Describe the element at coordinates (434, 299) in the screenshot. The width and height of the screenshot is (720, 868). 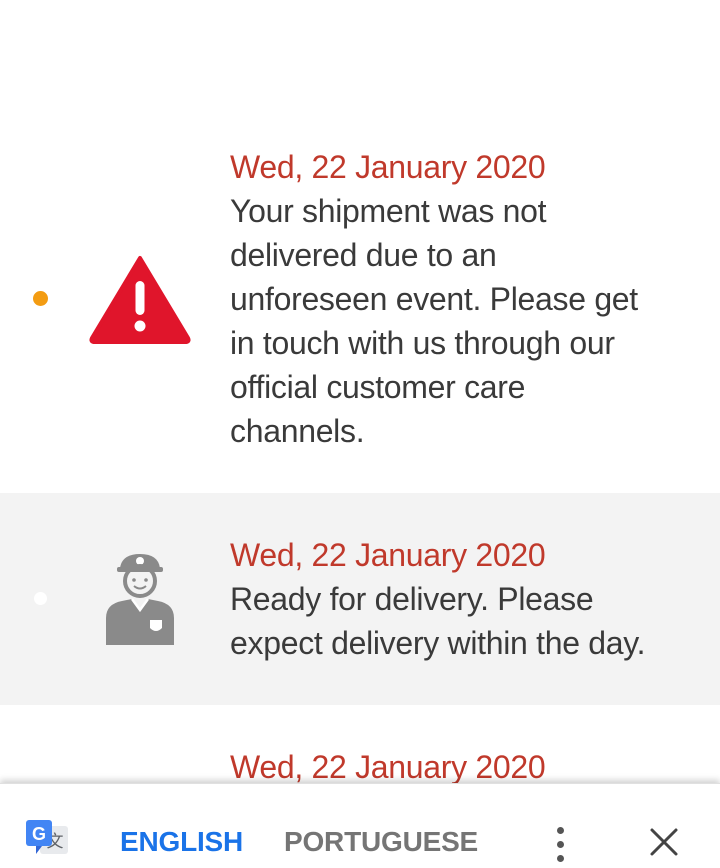
I see `event-description-line: unforeseen event. Please get` at that location.